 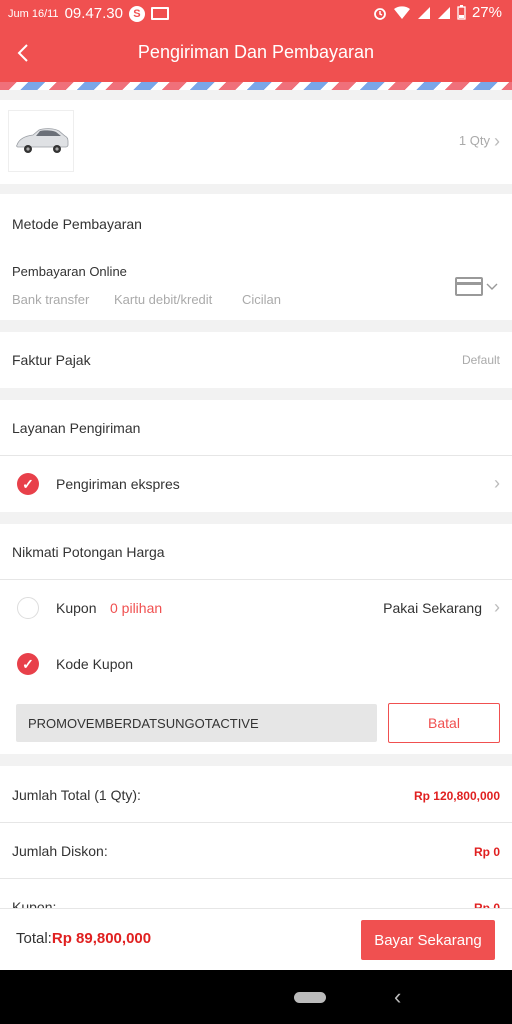 What do you see at coordinates (256, 13) in the screenshot?
I see `status-bar: Jum 16/11 09.47.30 S 27%` at bounding box center [256, 13].